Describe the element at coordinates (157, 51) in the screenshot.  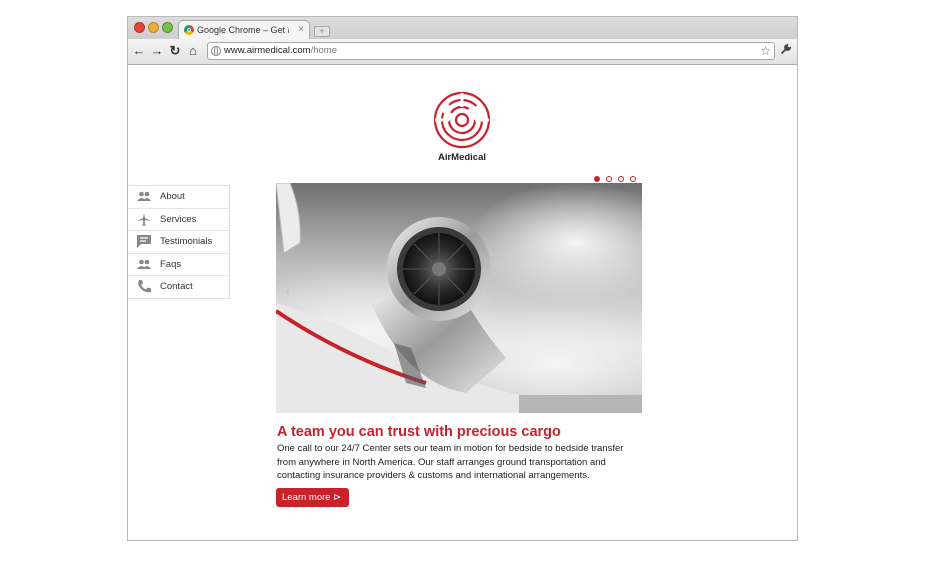
I see `forward-arrow-icon: →` at that location.